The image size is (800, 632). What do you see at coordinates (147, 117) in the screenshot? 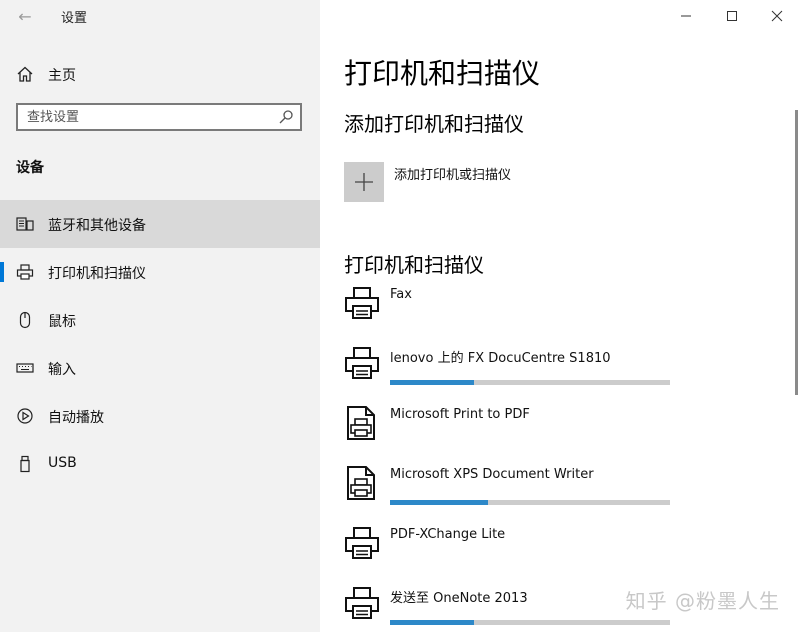
I see `search-input` at bounding box center [147, 117].